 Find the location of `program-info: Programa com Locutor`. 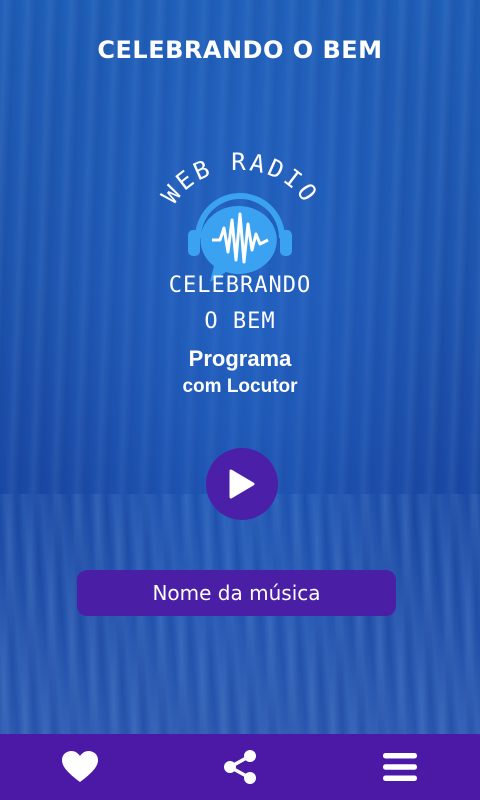

program-info: Programa com Locutor is located at coordinates (240, 372).